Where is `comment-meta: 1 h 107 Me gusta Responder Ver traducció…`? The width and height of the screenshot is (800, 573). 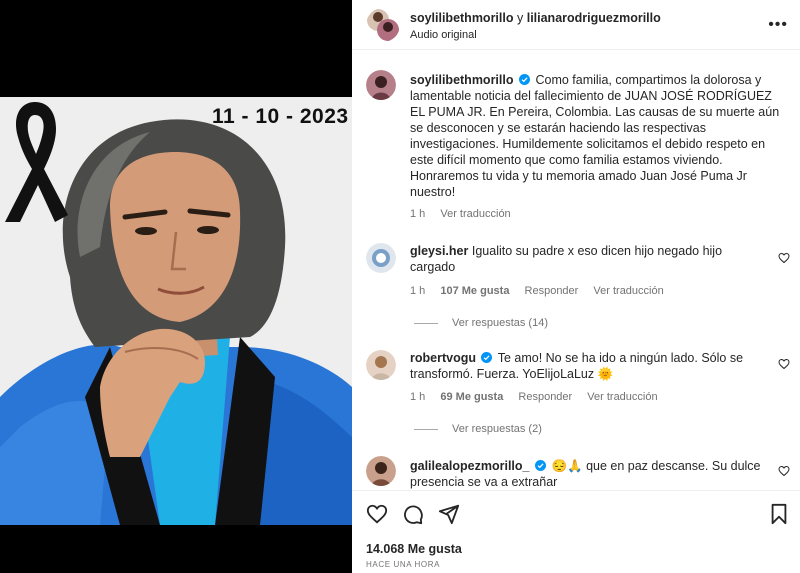 comment-meta: 1 h 107 Me gusta Responder Ver traducció… is located at coordinates (543, 291).